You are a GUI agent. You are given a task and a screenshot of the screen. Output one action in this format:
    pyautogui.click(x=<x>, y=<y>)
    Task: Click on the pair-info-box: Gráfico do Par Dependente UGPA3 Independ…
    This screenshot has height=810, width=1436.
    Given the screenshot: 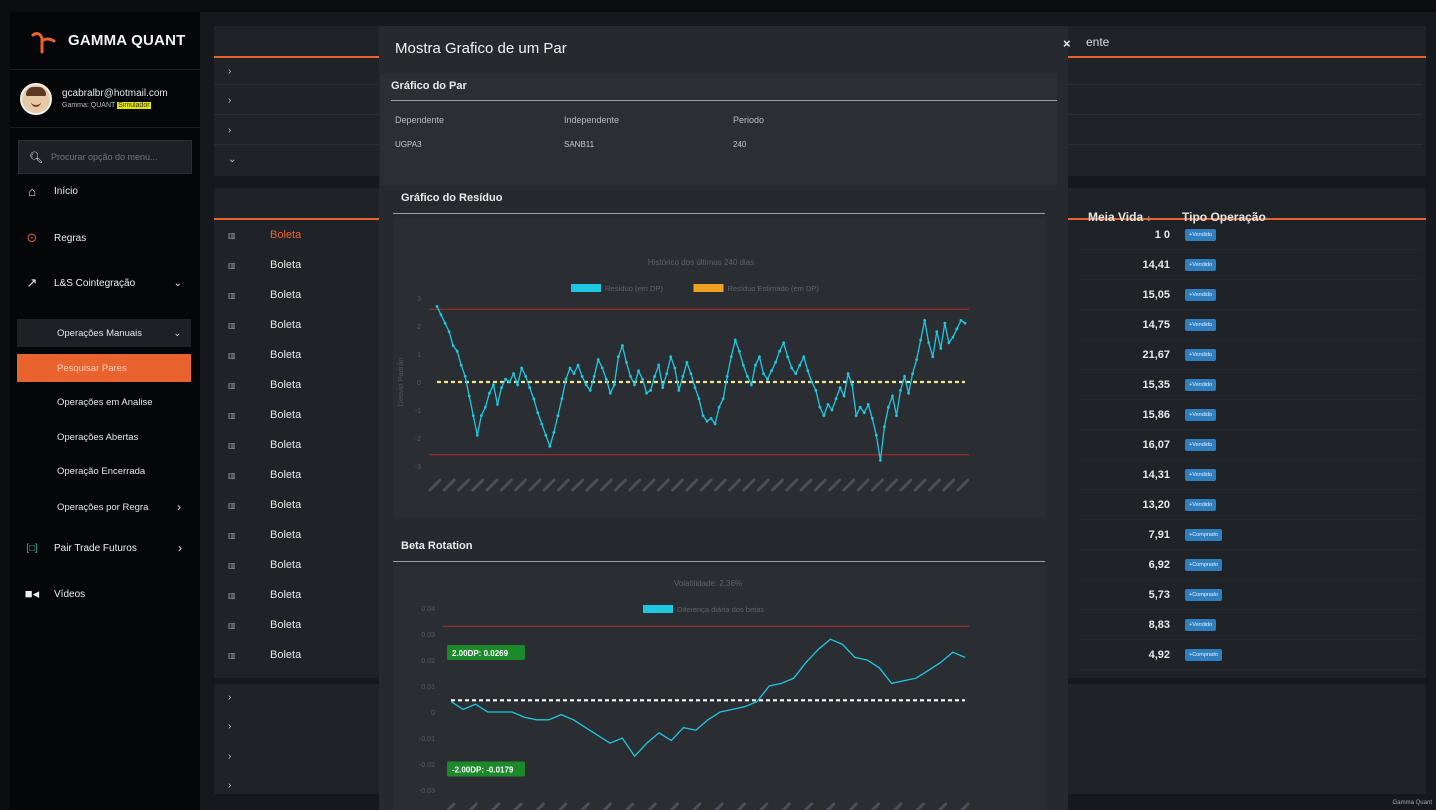 What is the action you would take?
    pyautogui.click(x=719, y=130)
    